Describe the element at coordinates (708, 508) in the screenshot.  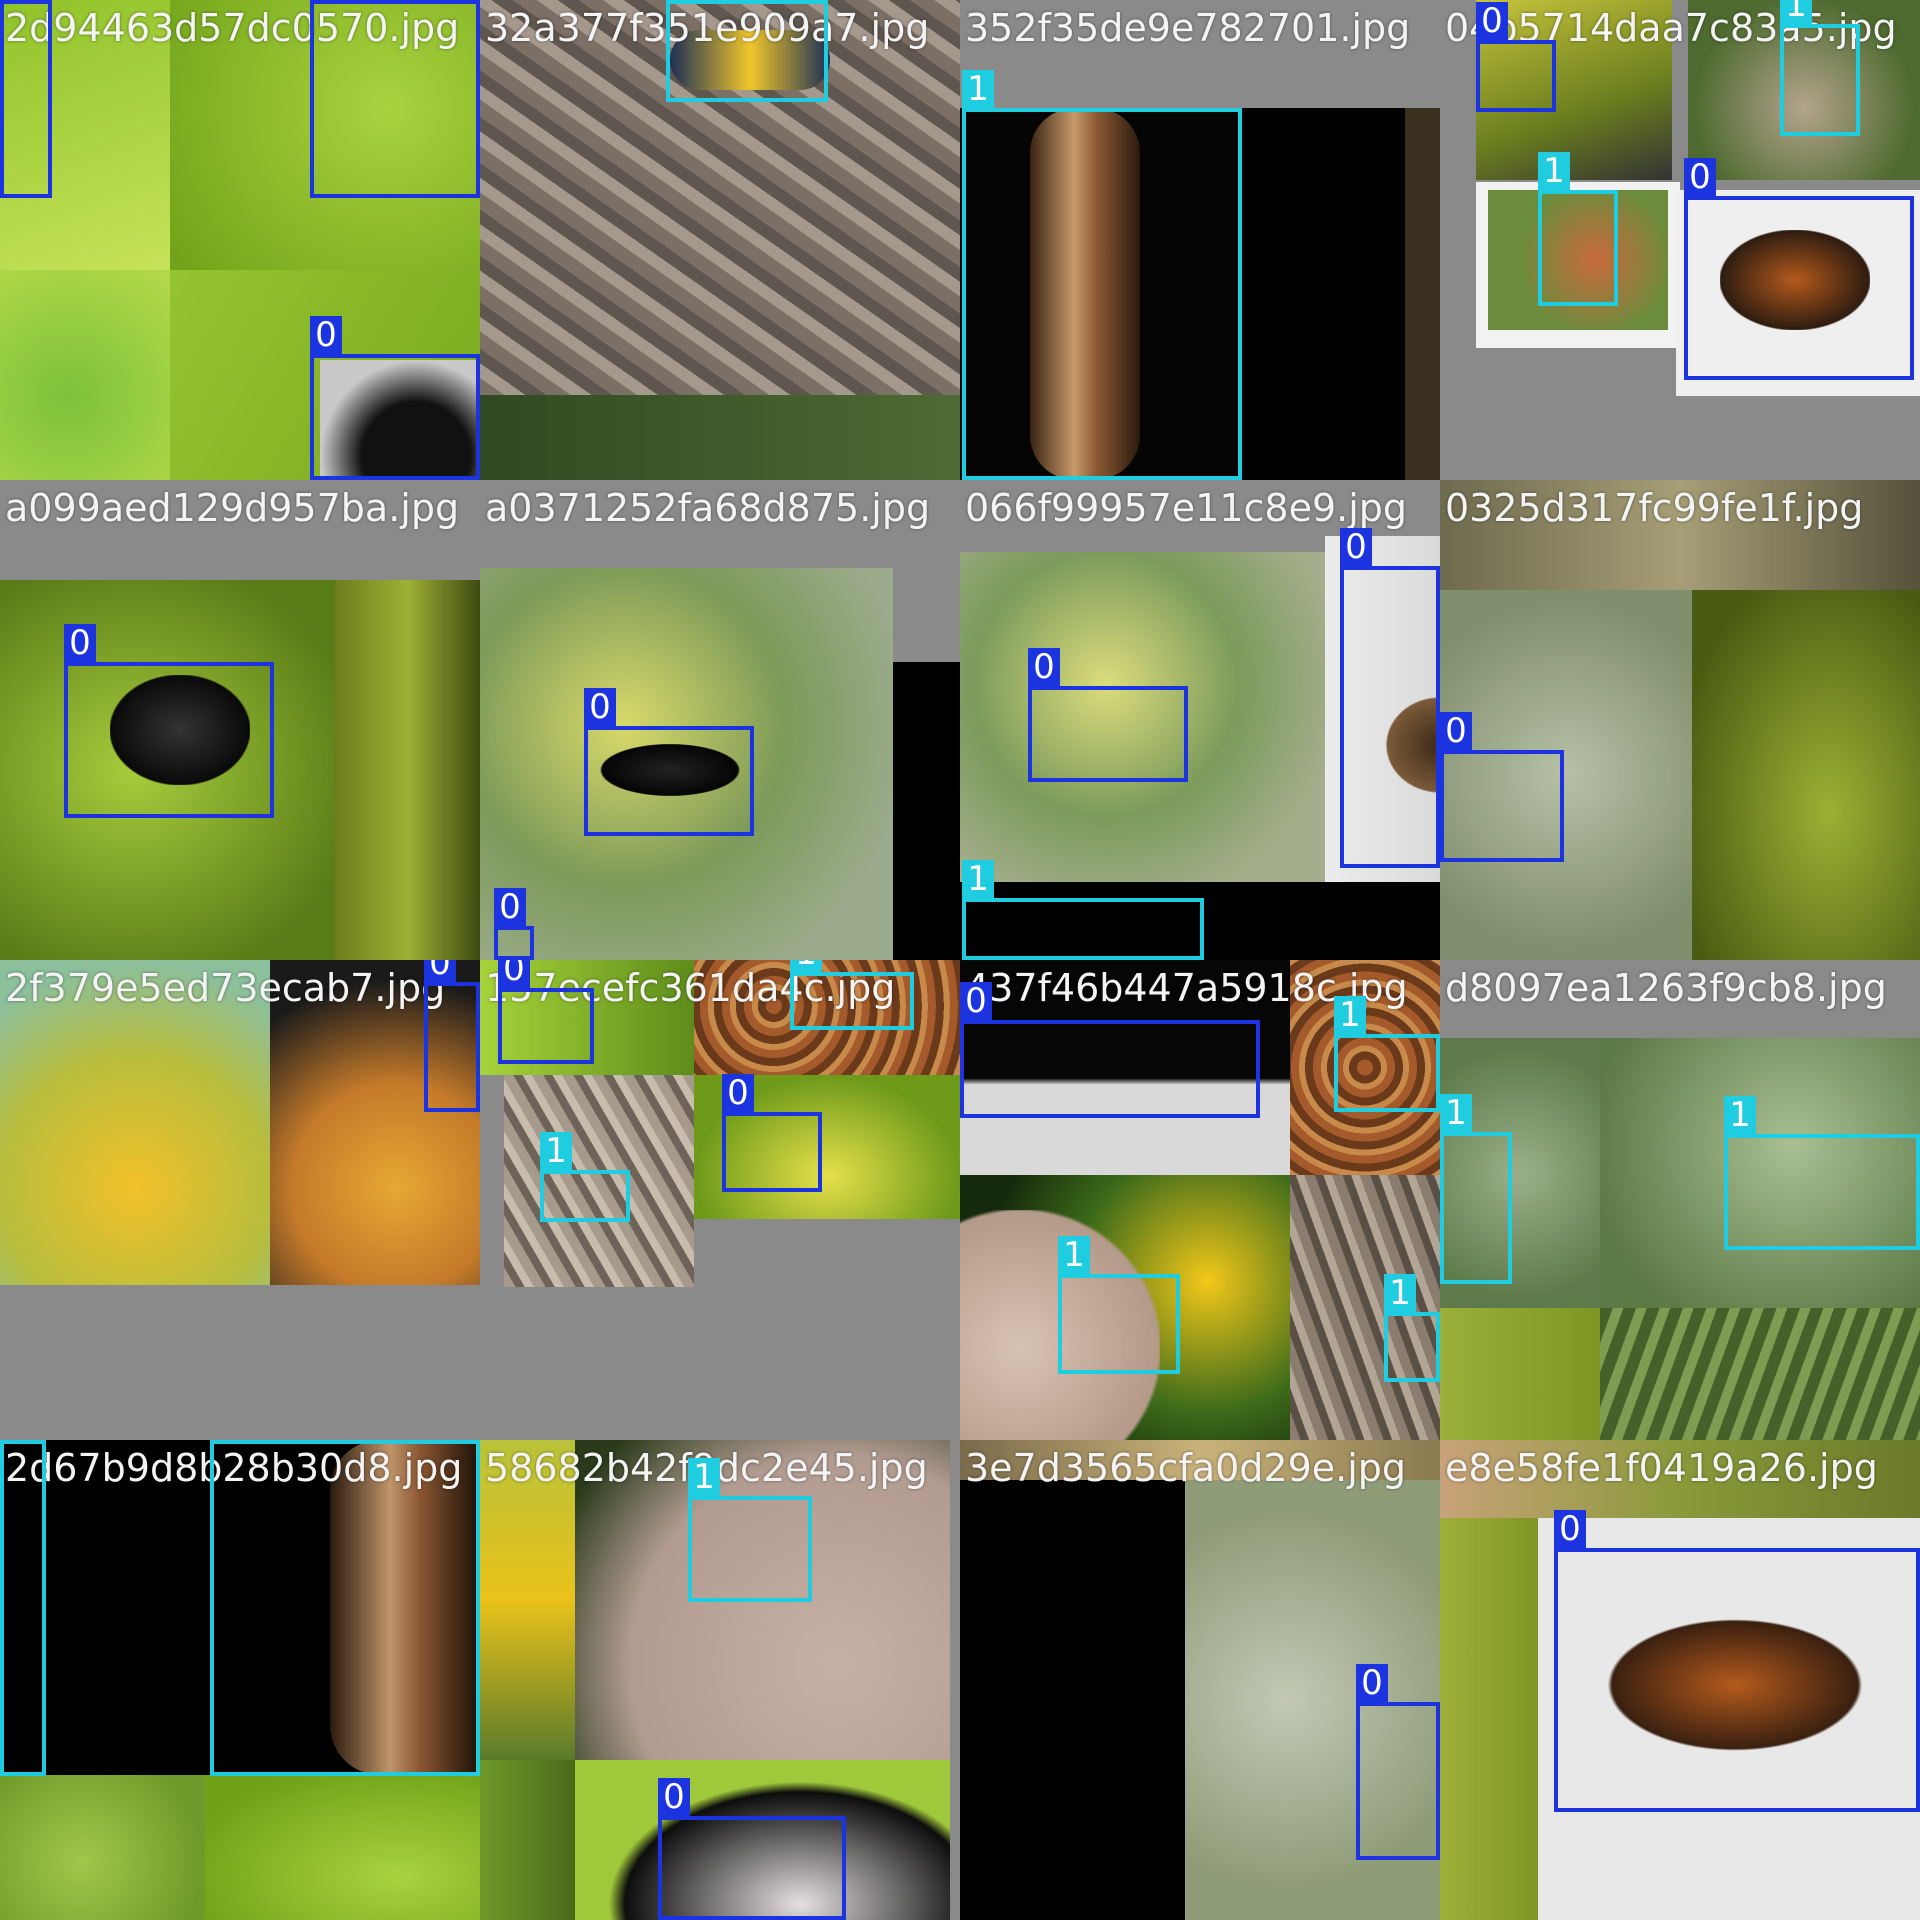
I see `tile-filename: a0371252fa68d875.jpg` at that location.